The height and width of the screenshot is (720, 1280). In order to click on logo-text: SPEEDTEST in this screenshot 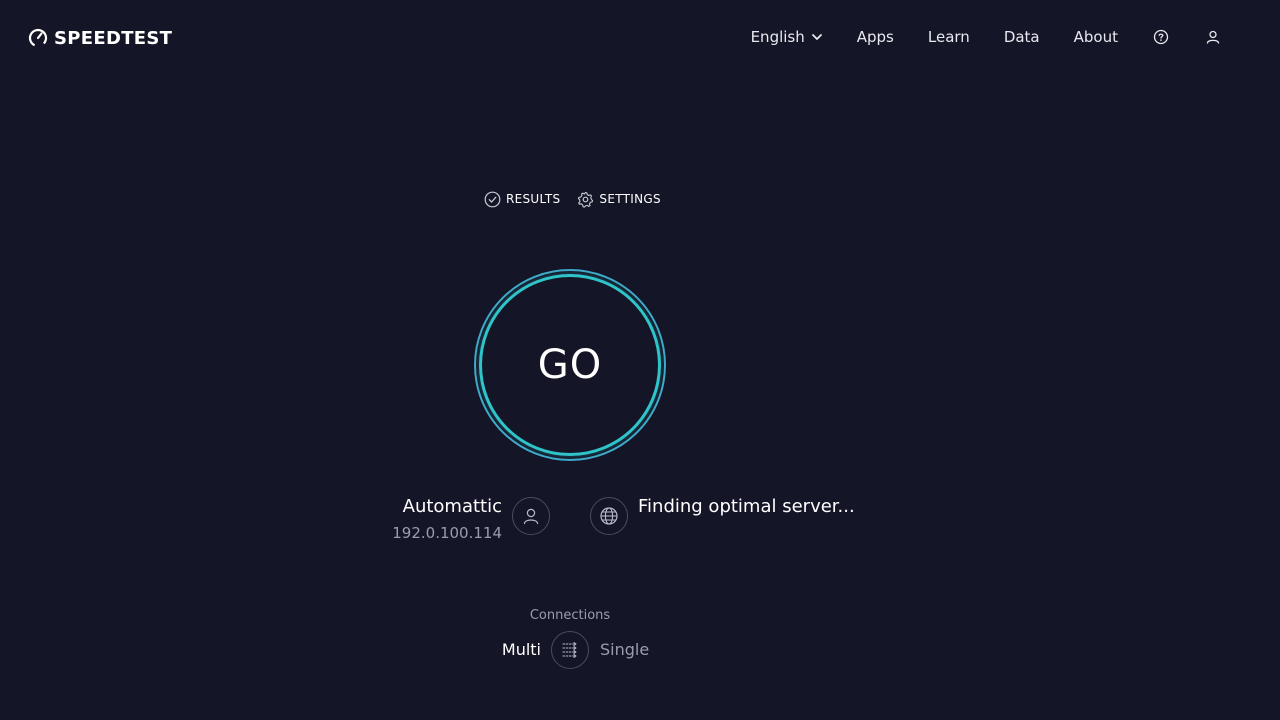, I will do `click(113, 38)`.